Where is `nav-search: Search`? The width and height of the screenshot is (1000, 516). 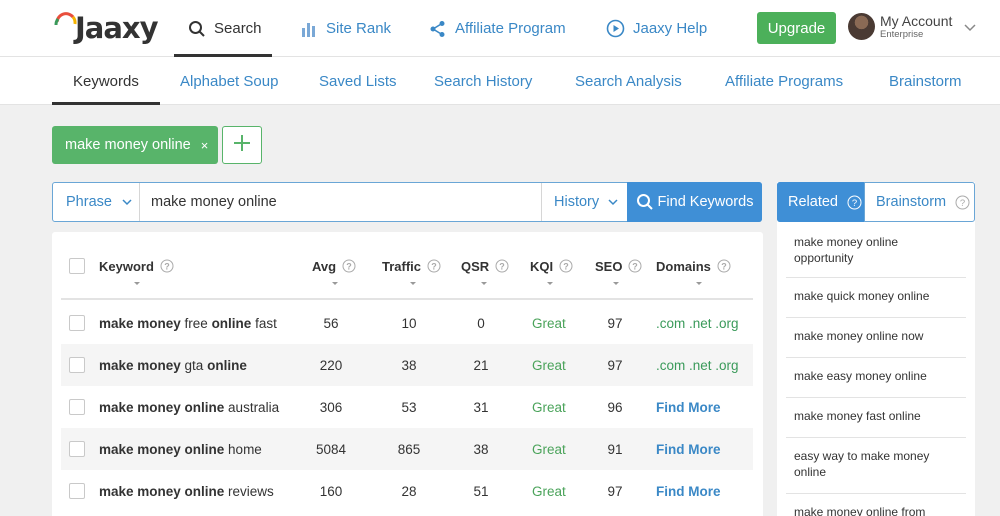
nav-search: Search is located at coordinates (223, 28).